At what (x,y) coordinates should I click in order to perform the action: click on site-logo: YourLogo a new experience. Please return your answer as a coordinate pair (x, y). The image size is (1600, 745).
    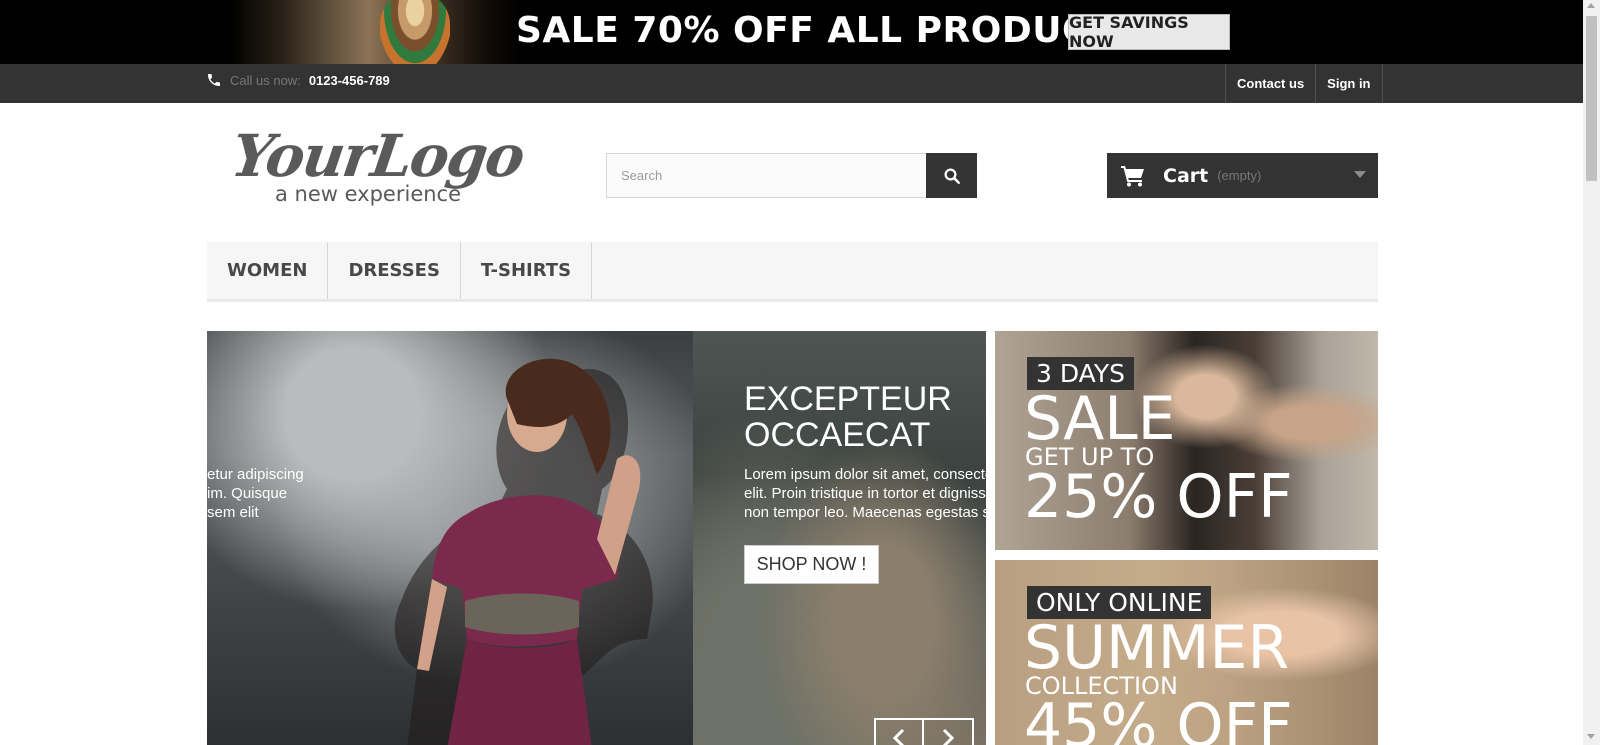
    Looking at the image, I should click on (377, 166).